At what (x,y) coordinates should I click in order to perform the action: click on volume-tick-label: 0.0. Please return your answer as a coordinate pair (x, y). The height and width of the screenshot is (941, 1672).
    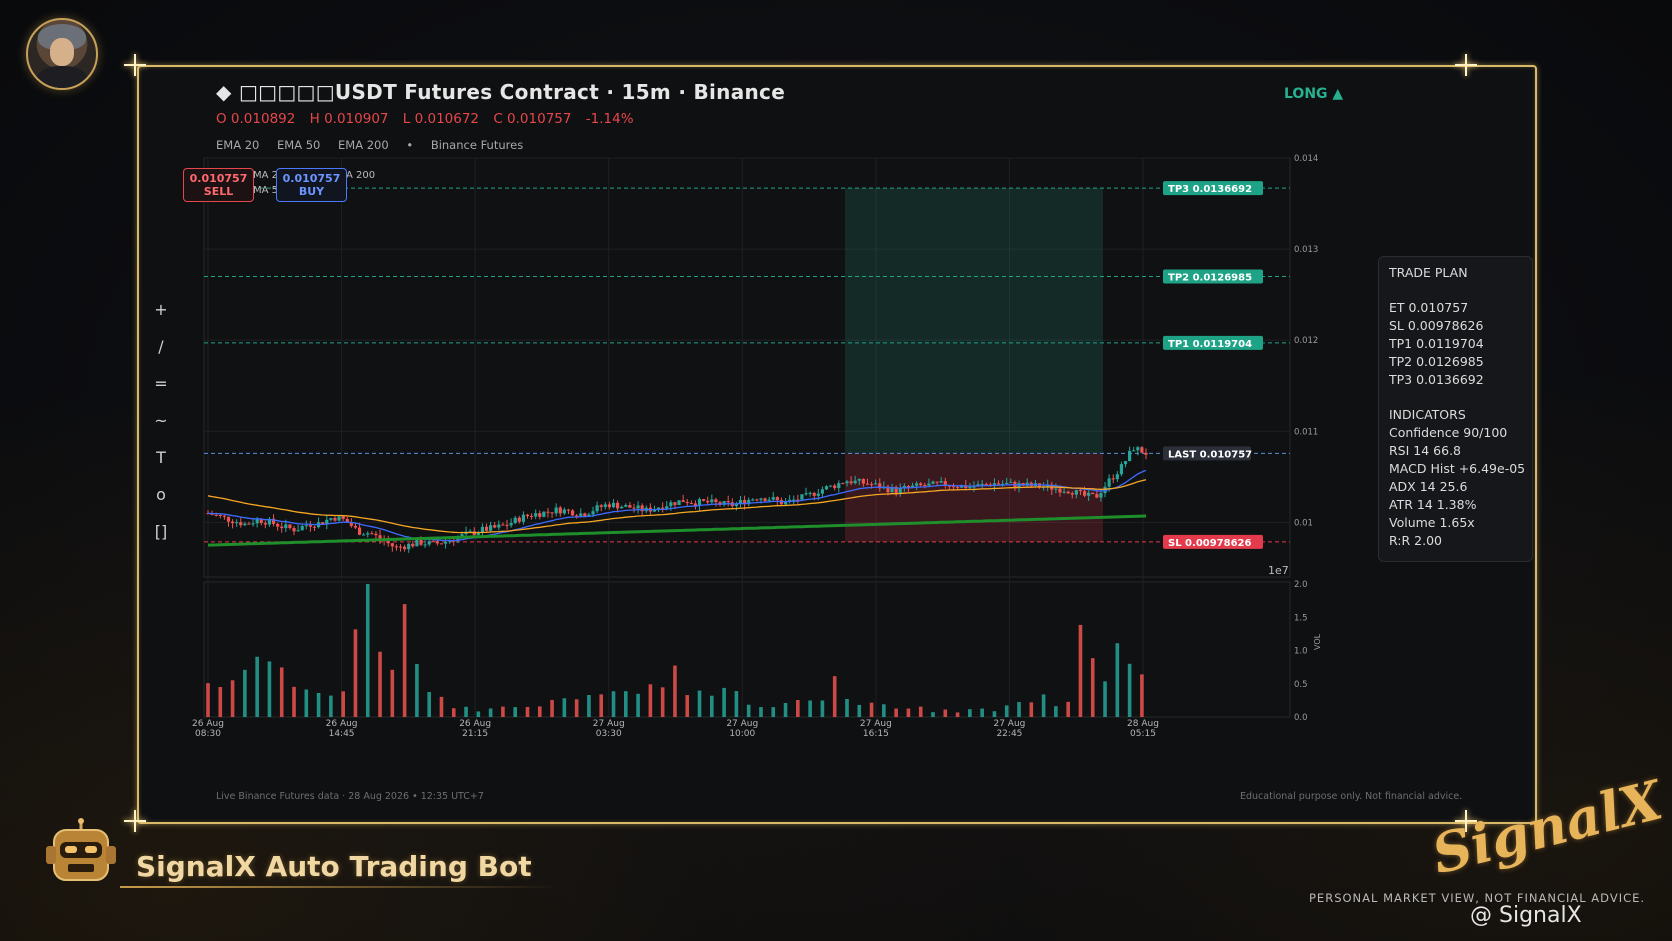
    Looking at the image, I should click on (1301, 718).